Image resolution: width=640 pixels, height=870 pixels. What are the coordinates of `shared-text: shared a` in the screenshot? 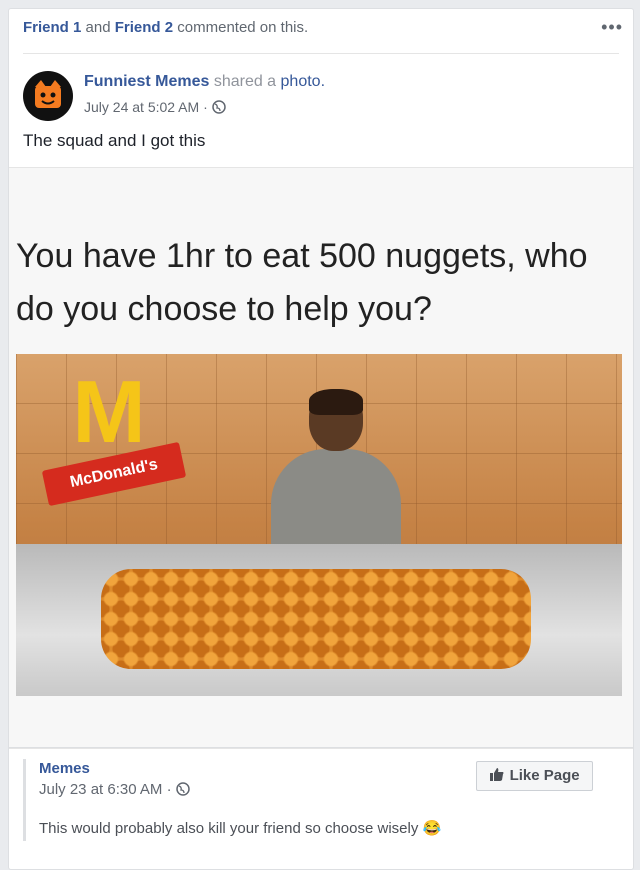 It's located at (245, 81).